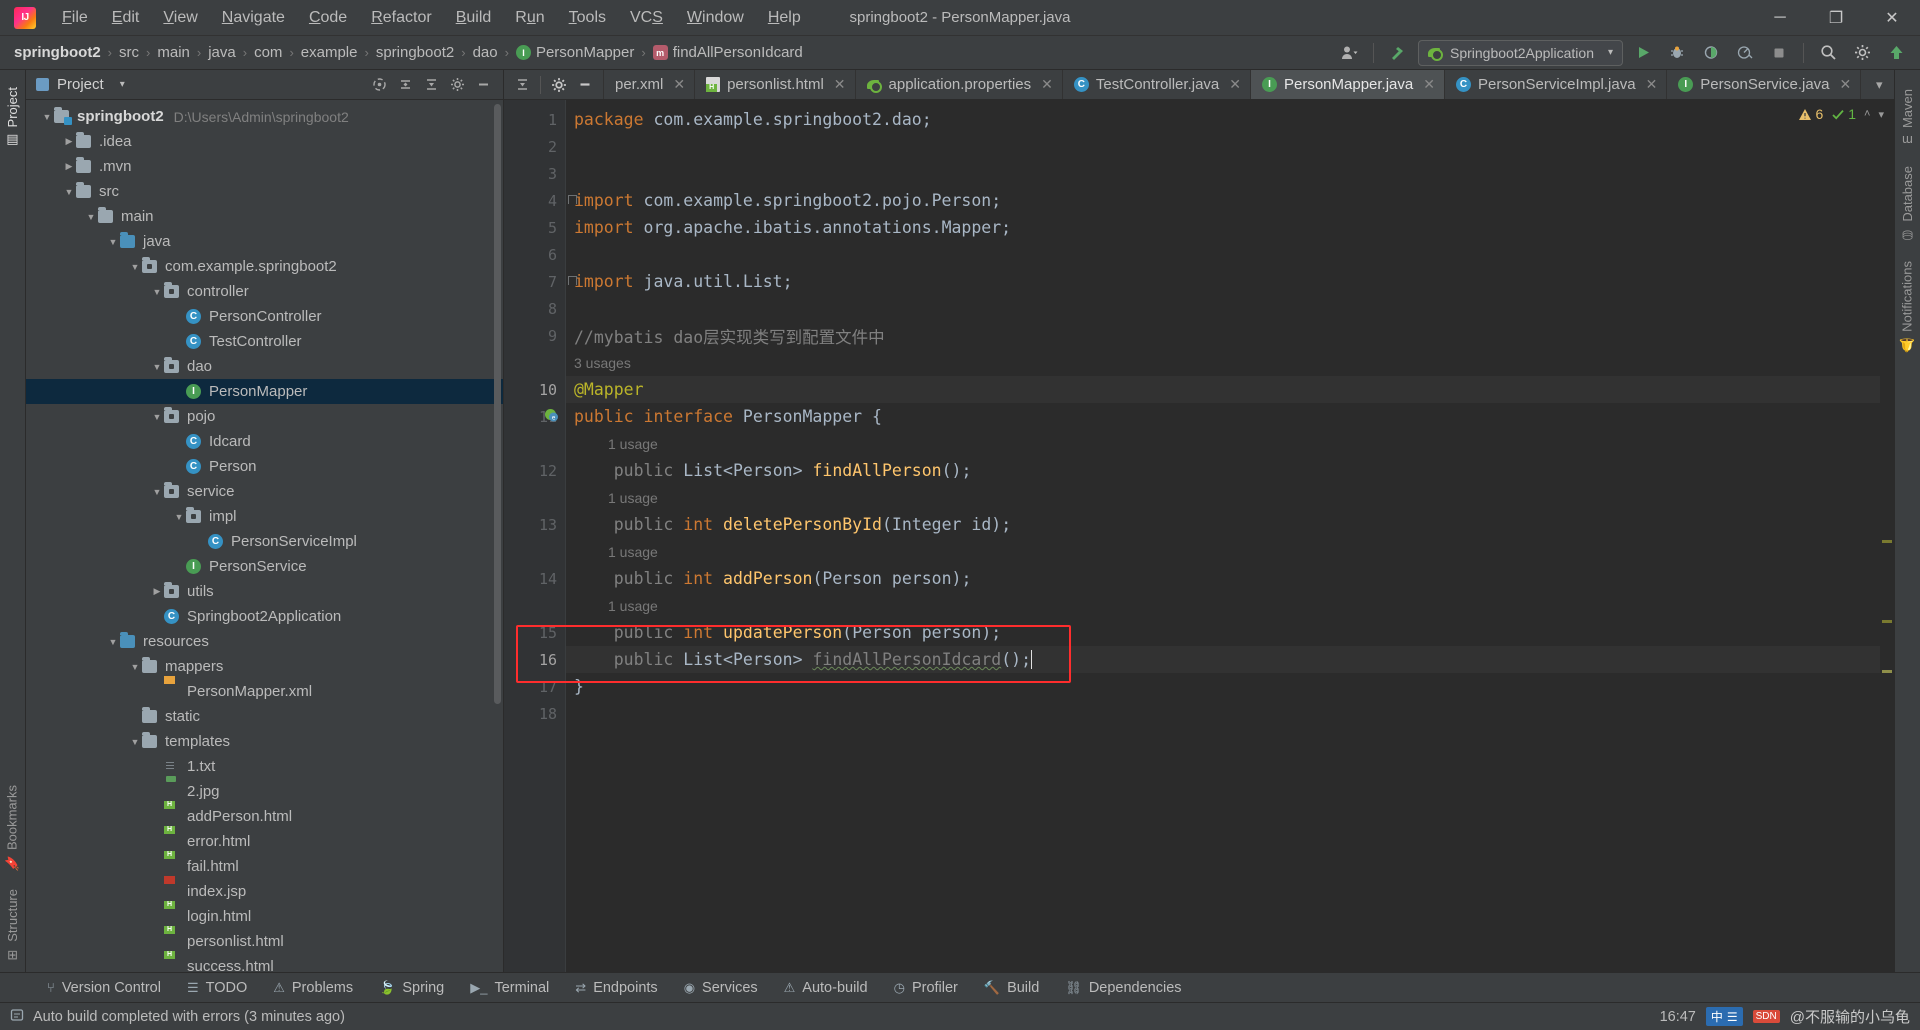 This screenshot has height=1030, width=1920. What do you see at coordinates (268, 52) in the screenshot?
I see `breadcrumb-item-com: com` at bounding box center [268, 52].